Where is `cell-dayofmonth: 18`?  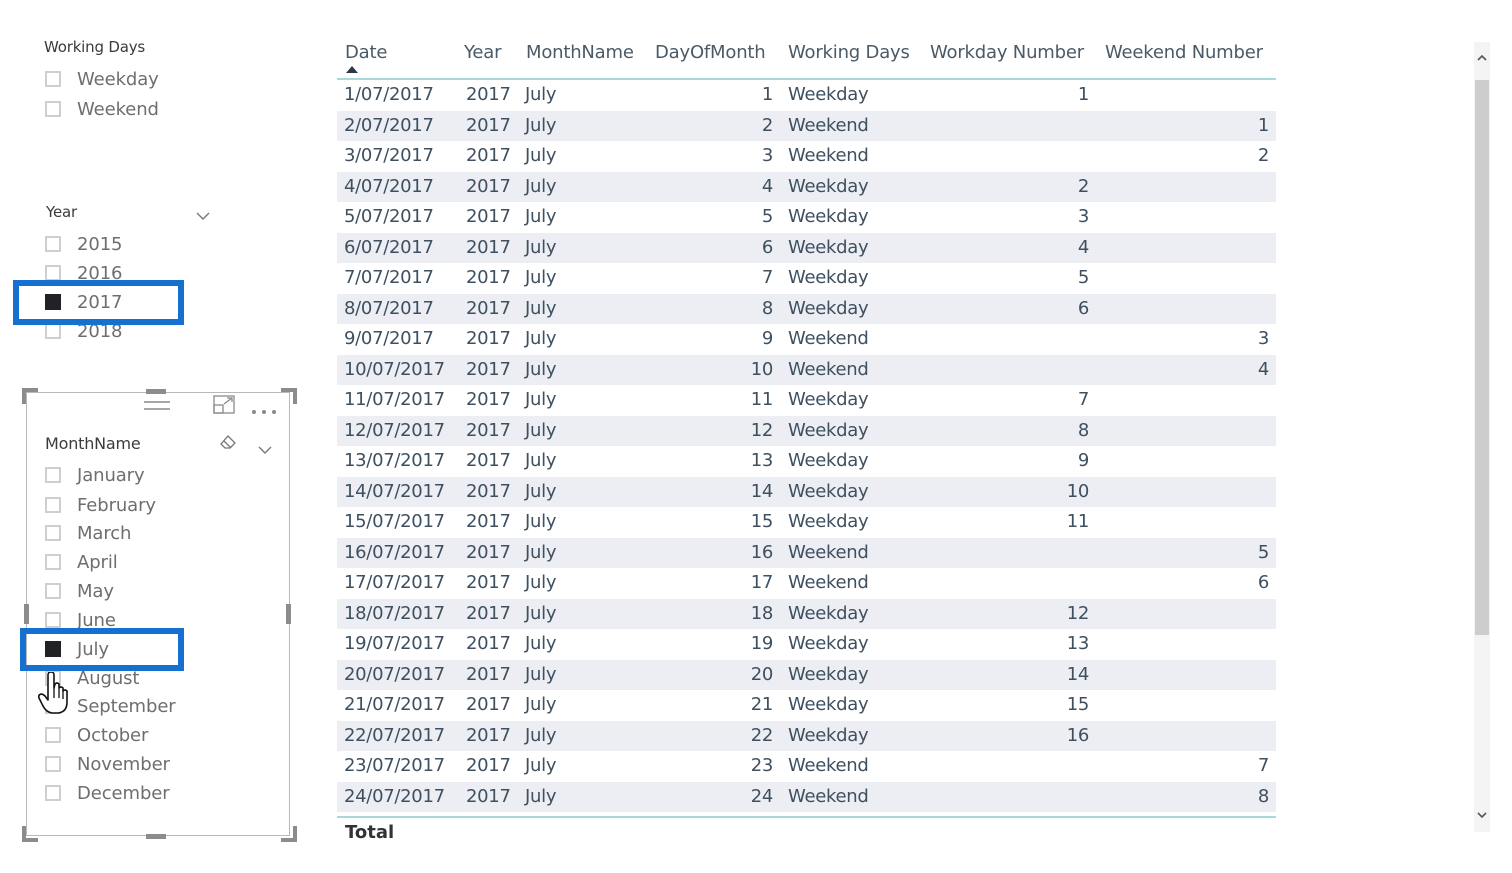 cell-dayofmonth: 18 is located at coordinates (762, 613).